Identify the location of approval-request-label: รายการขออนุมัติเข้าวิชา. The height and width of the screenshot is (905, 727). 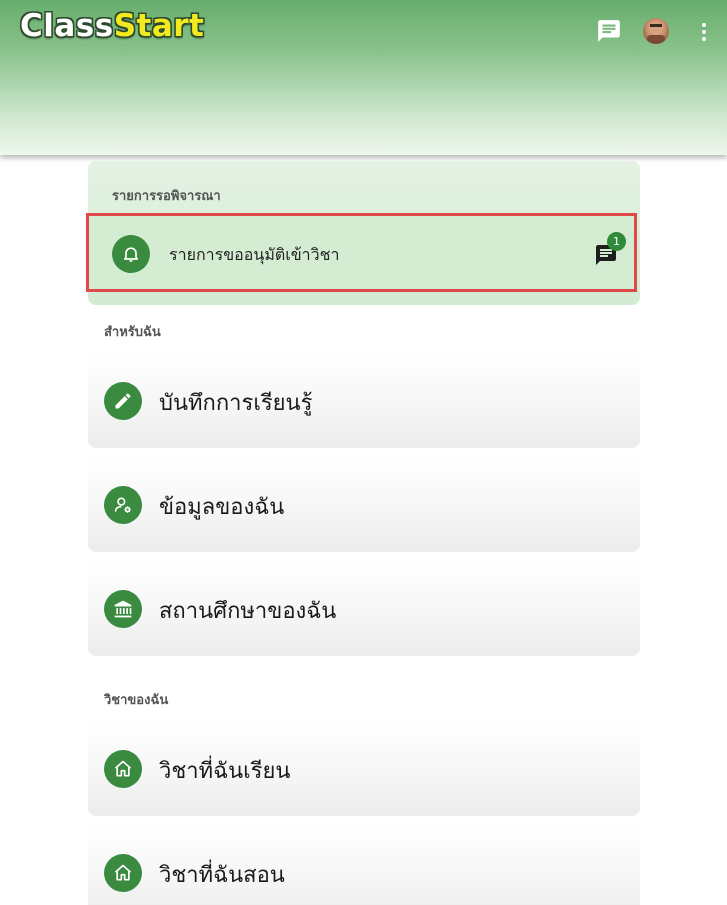
(254, 254).